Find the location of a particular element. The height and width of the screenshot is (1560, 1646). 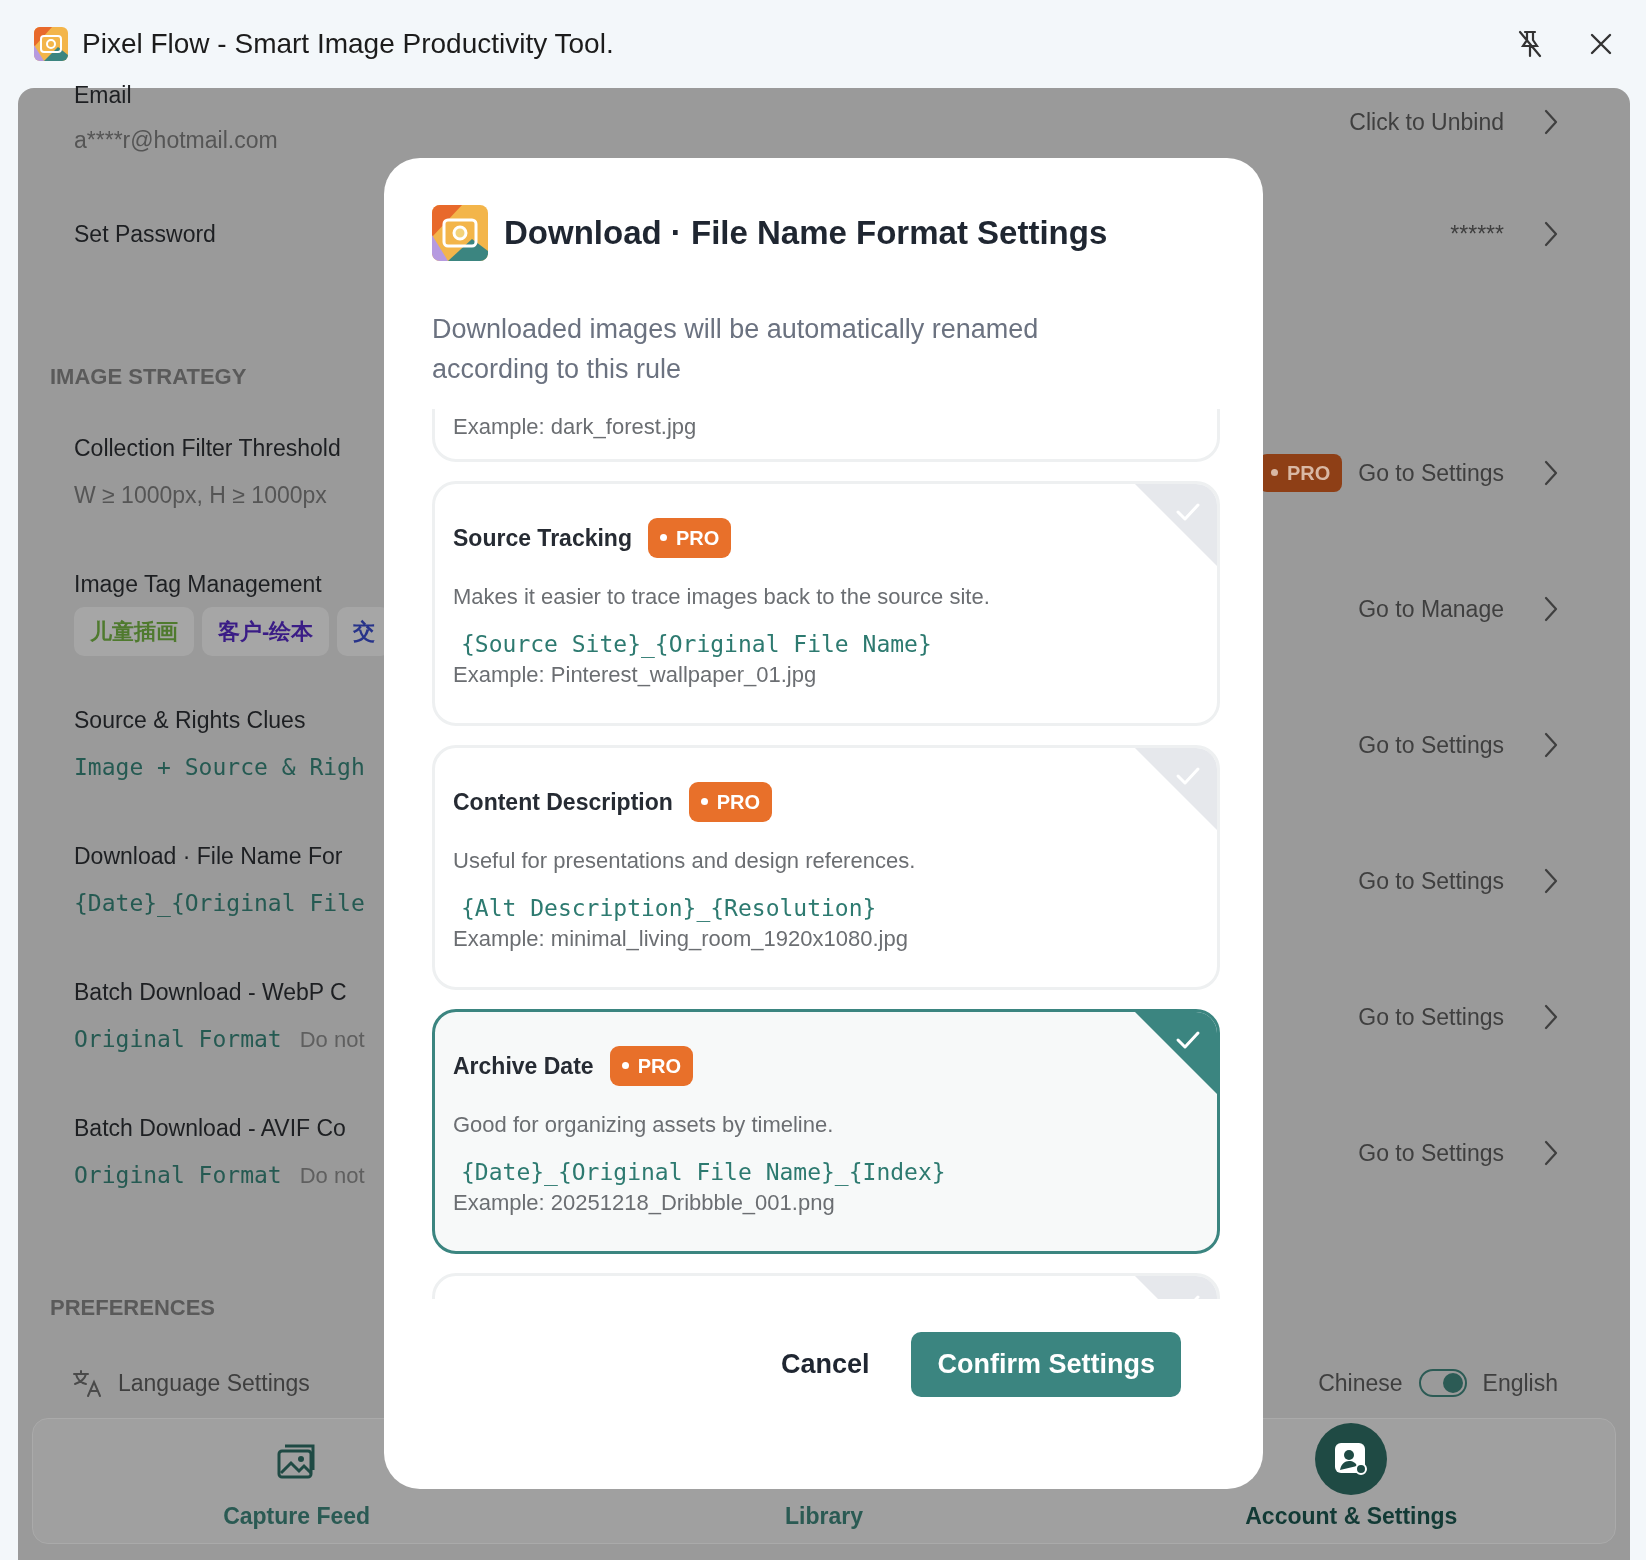

window-title: Pixel Flow - Smart Image Productivity Tool. is located at coordinates (348, 44).